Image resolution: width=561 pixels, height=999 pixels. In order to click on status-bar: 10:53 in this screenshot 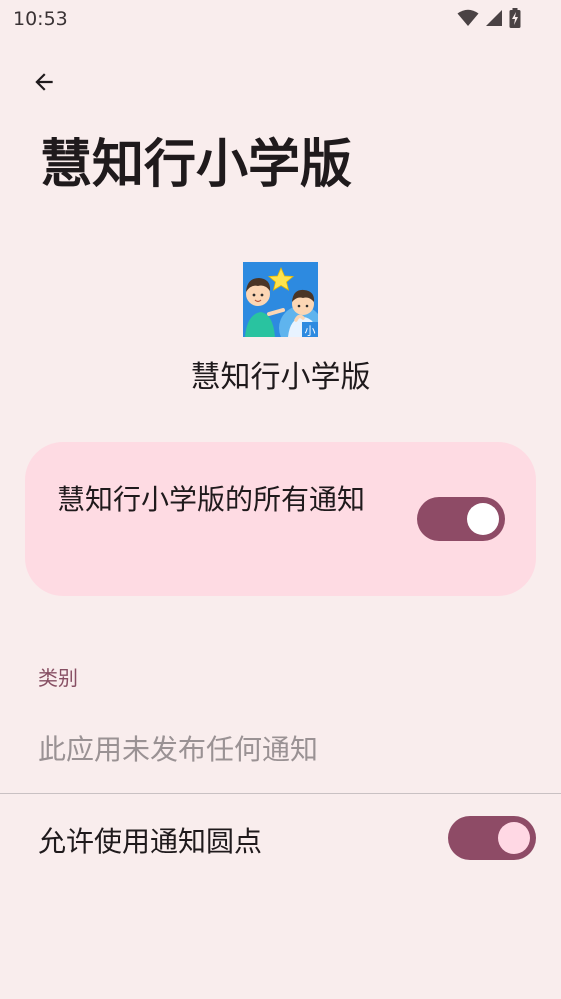, I will do `click(280, 20)`.